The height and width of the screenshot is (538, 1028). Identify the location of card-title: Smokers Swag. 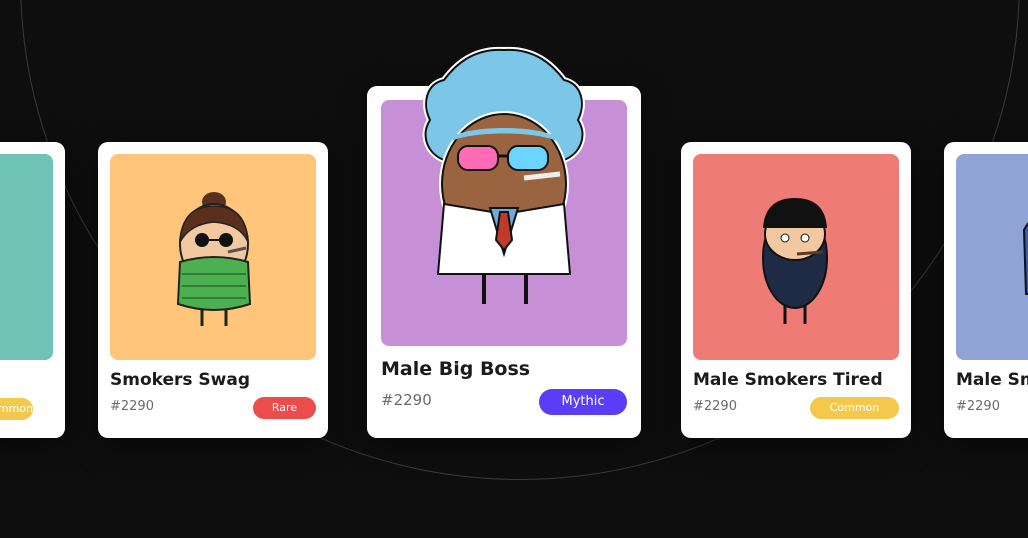
(180, 380).